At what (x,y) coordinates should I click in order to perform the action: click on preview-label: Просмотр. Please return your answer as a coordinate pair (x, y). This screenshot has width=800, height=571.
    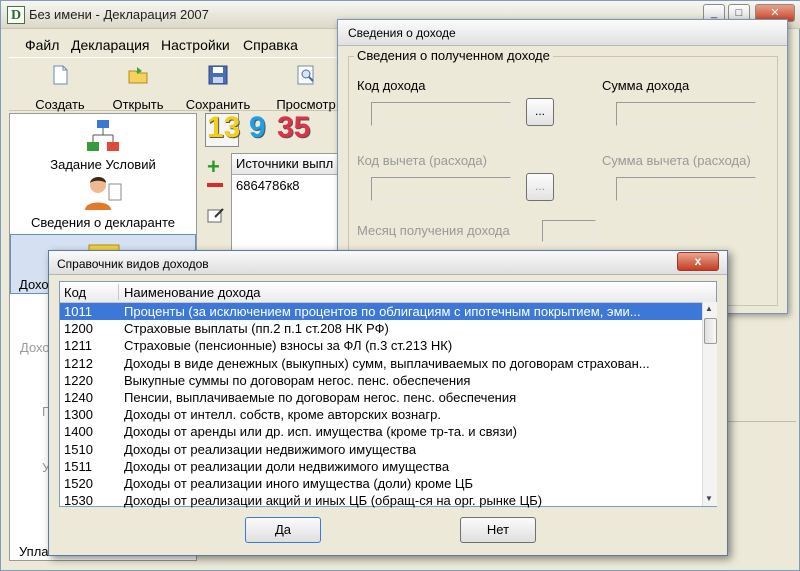
    Looking at the image, I should click on (306, 104).